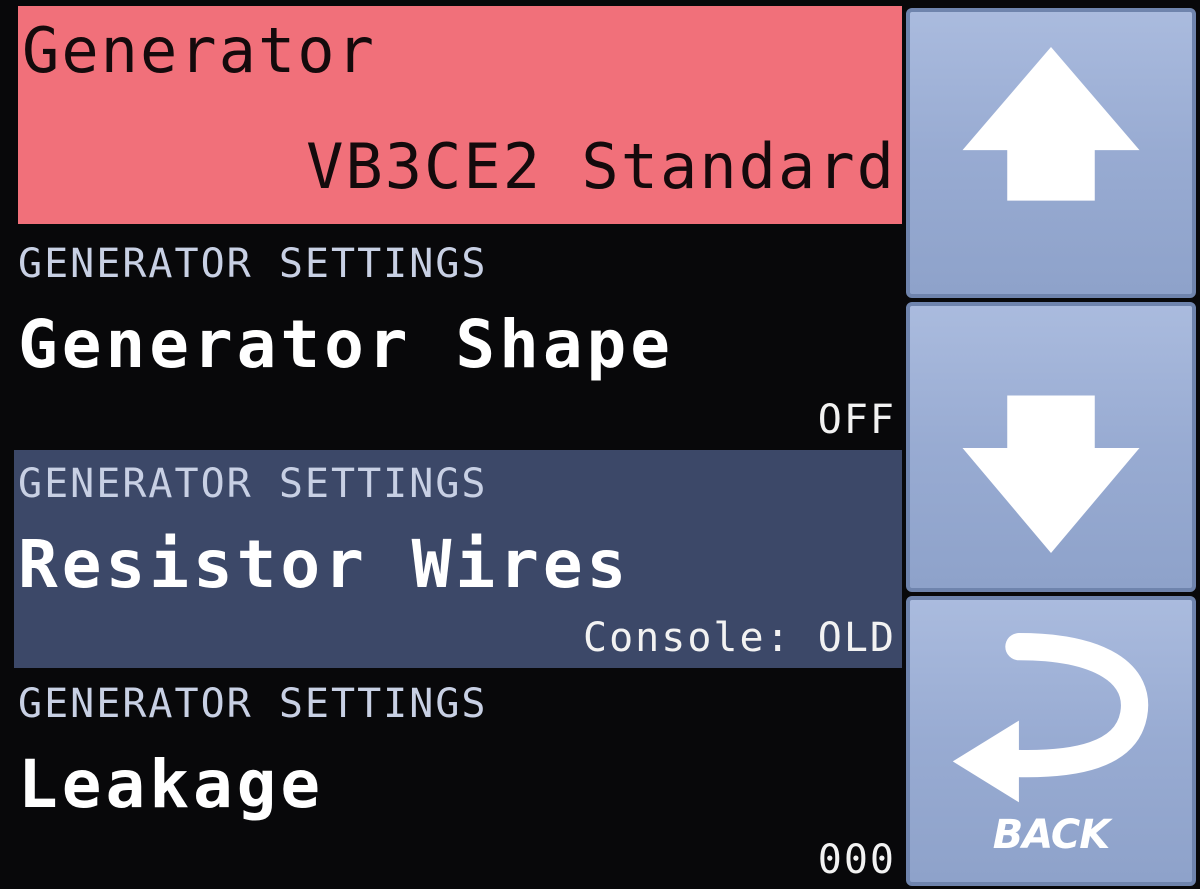  What do you see at coordinates (1051, 124) in the screenshot?
I see `arrow-up-icon` at bounding box center [1051, 124].